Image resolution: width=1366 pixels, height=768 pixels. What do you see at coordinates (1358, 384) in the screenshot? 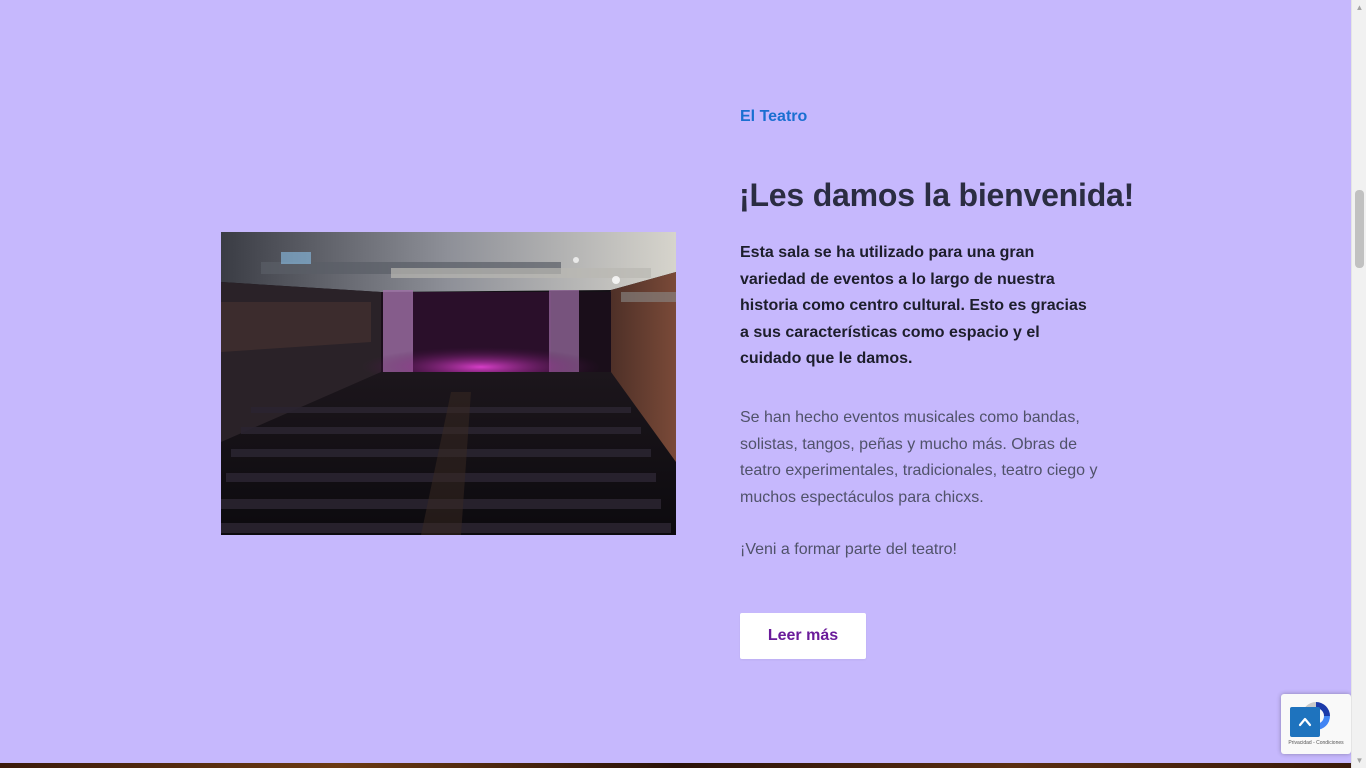
I see `page-scrollbar: ▲ ▼` at bounding box center [1358, 384].